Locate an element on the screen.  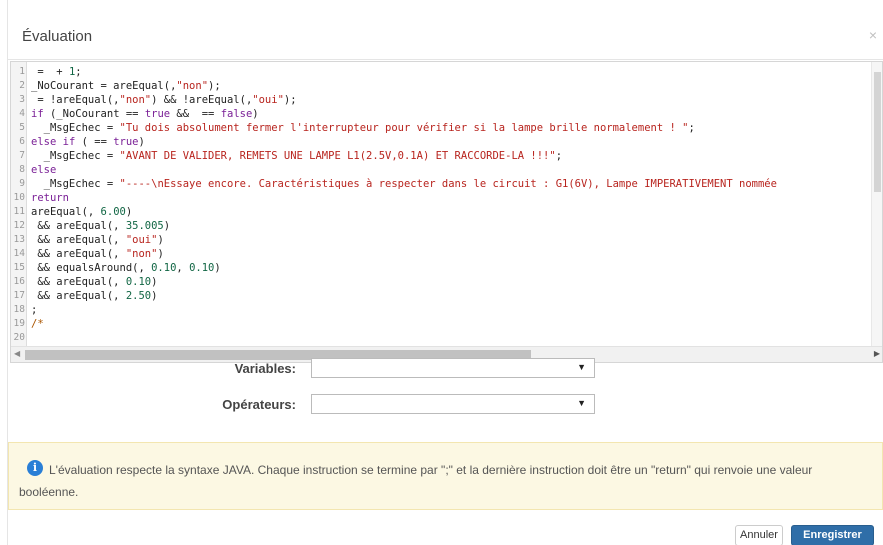
code-line: 4 if (_NoCourant == true && == false) is located at coordinates (441, 114).